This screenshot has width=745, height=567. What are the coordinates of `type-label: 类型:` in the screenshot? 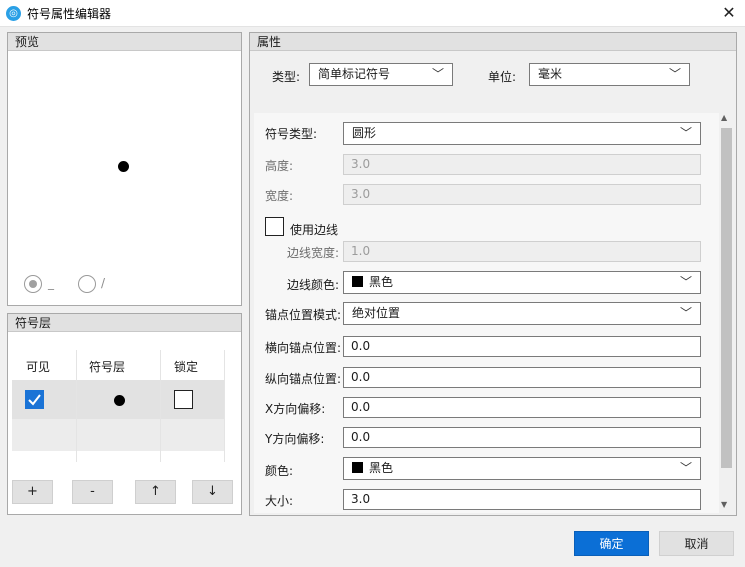 It's located at (286, 77).